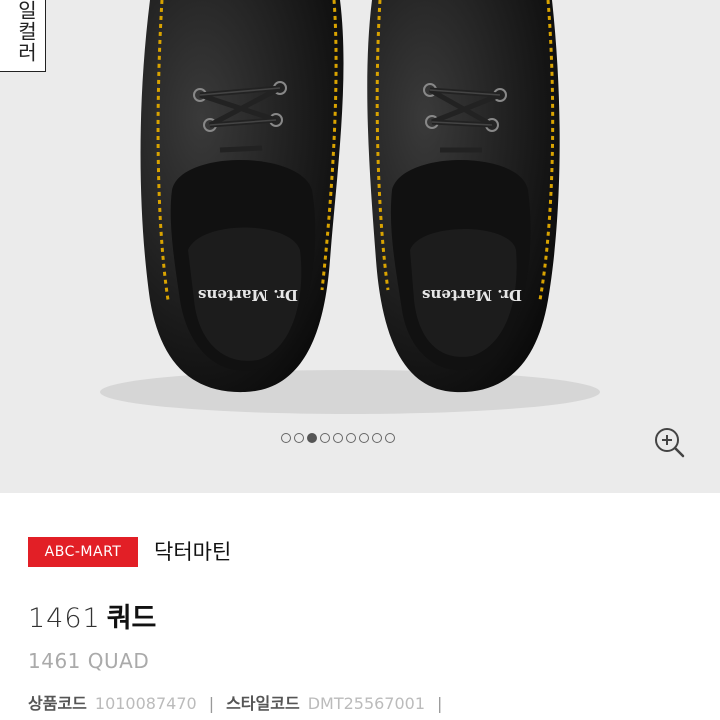 This screenshot has width=720, height=720. What do you see at coordinates (64, 618) in the screenshot?
I see `model-number: 1461` at bounding box center [64, 618].